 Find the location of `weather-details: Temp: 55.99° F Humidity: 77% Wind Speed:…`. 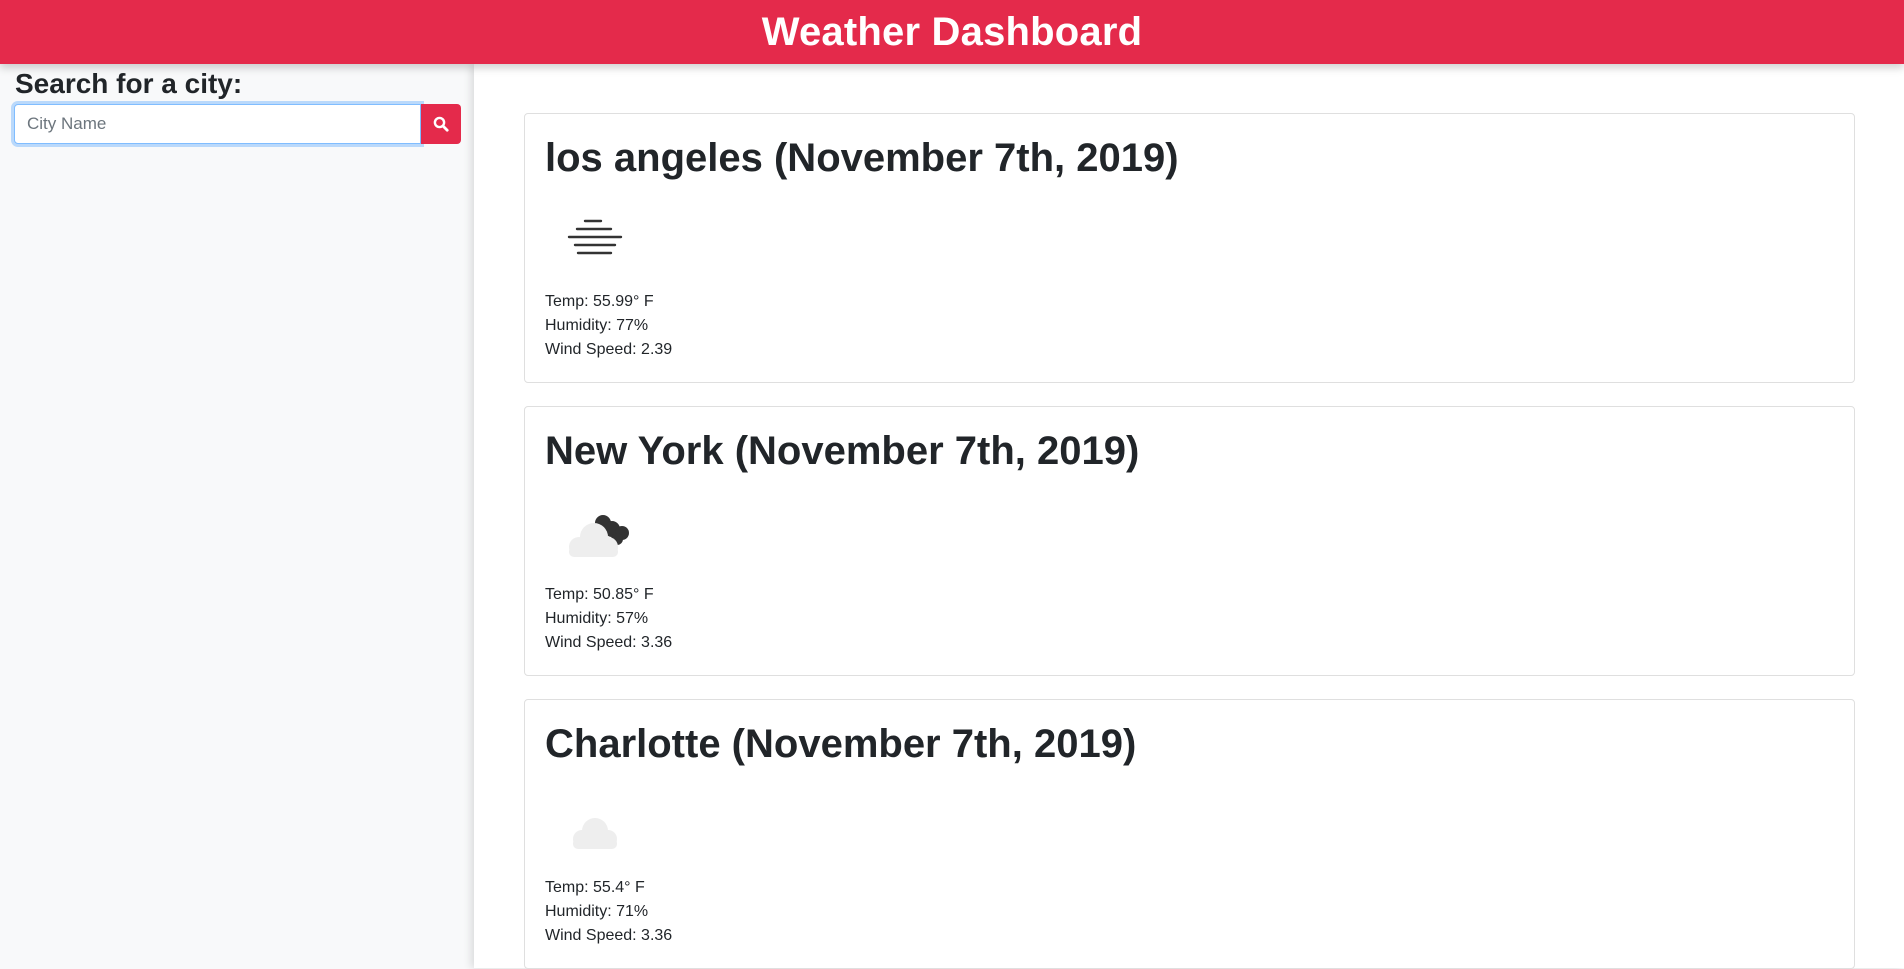

weather-details: Temp: 55.99° F Humidity: 77% Wind Speed:… is located at coordinates (608, 326).